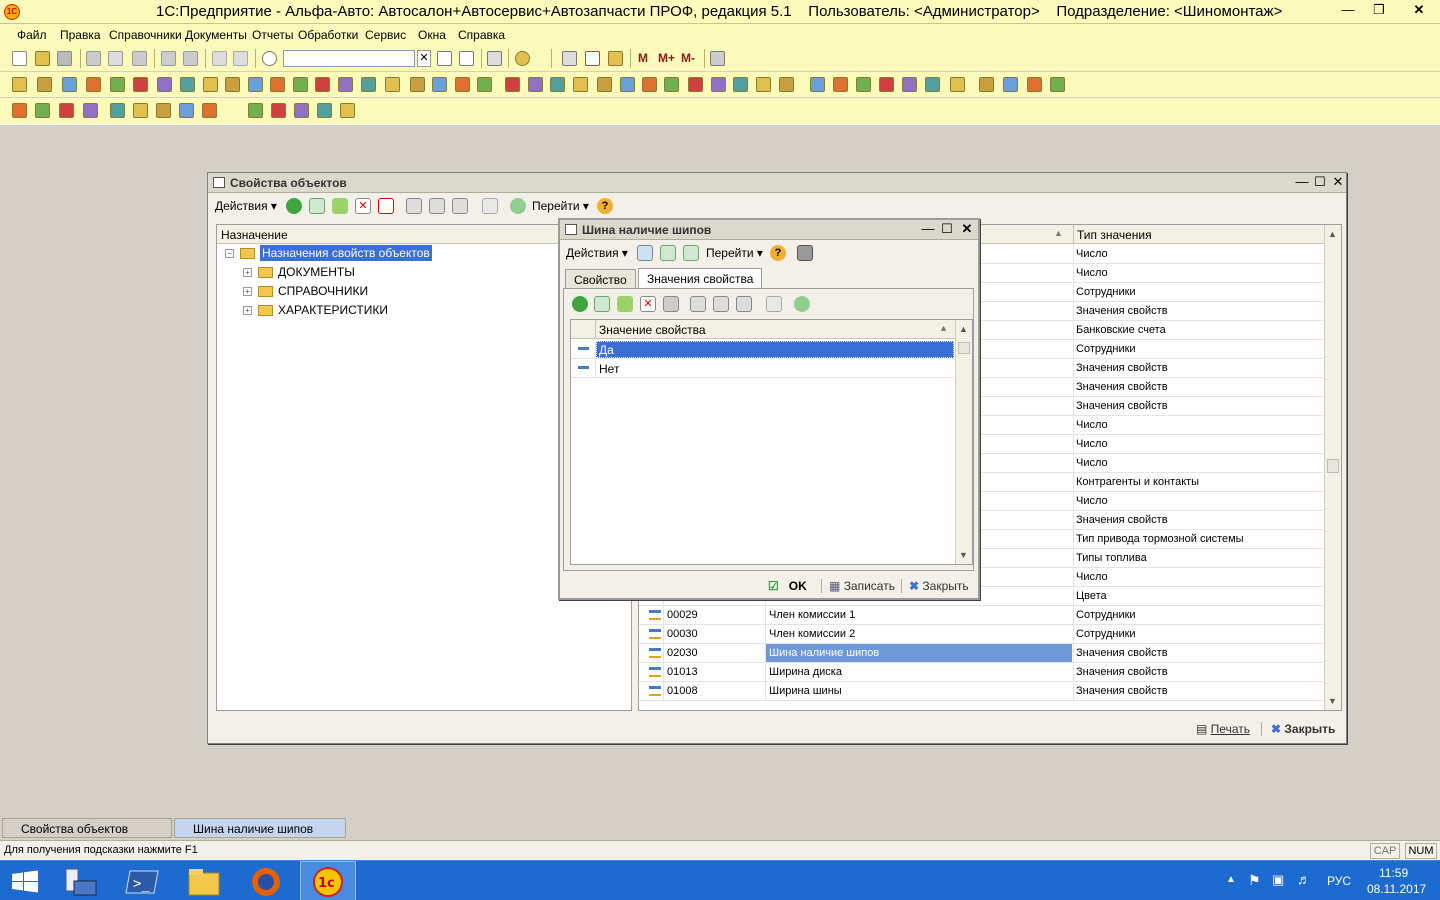 This screenshot has height=900, width=1440. What do you see at coordinates (260, 828) in the screenshot?
I see `task-window-dialog: Шина наличие шипов` at bounding box center [260, 828].